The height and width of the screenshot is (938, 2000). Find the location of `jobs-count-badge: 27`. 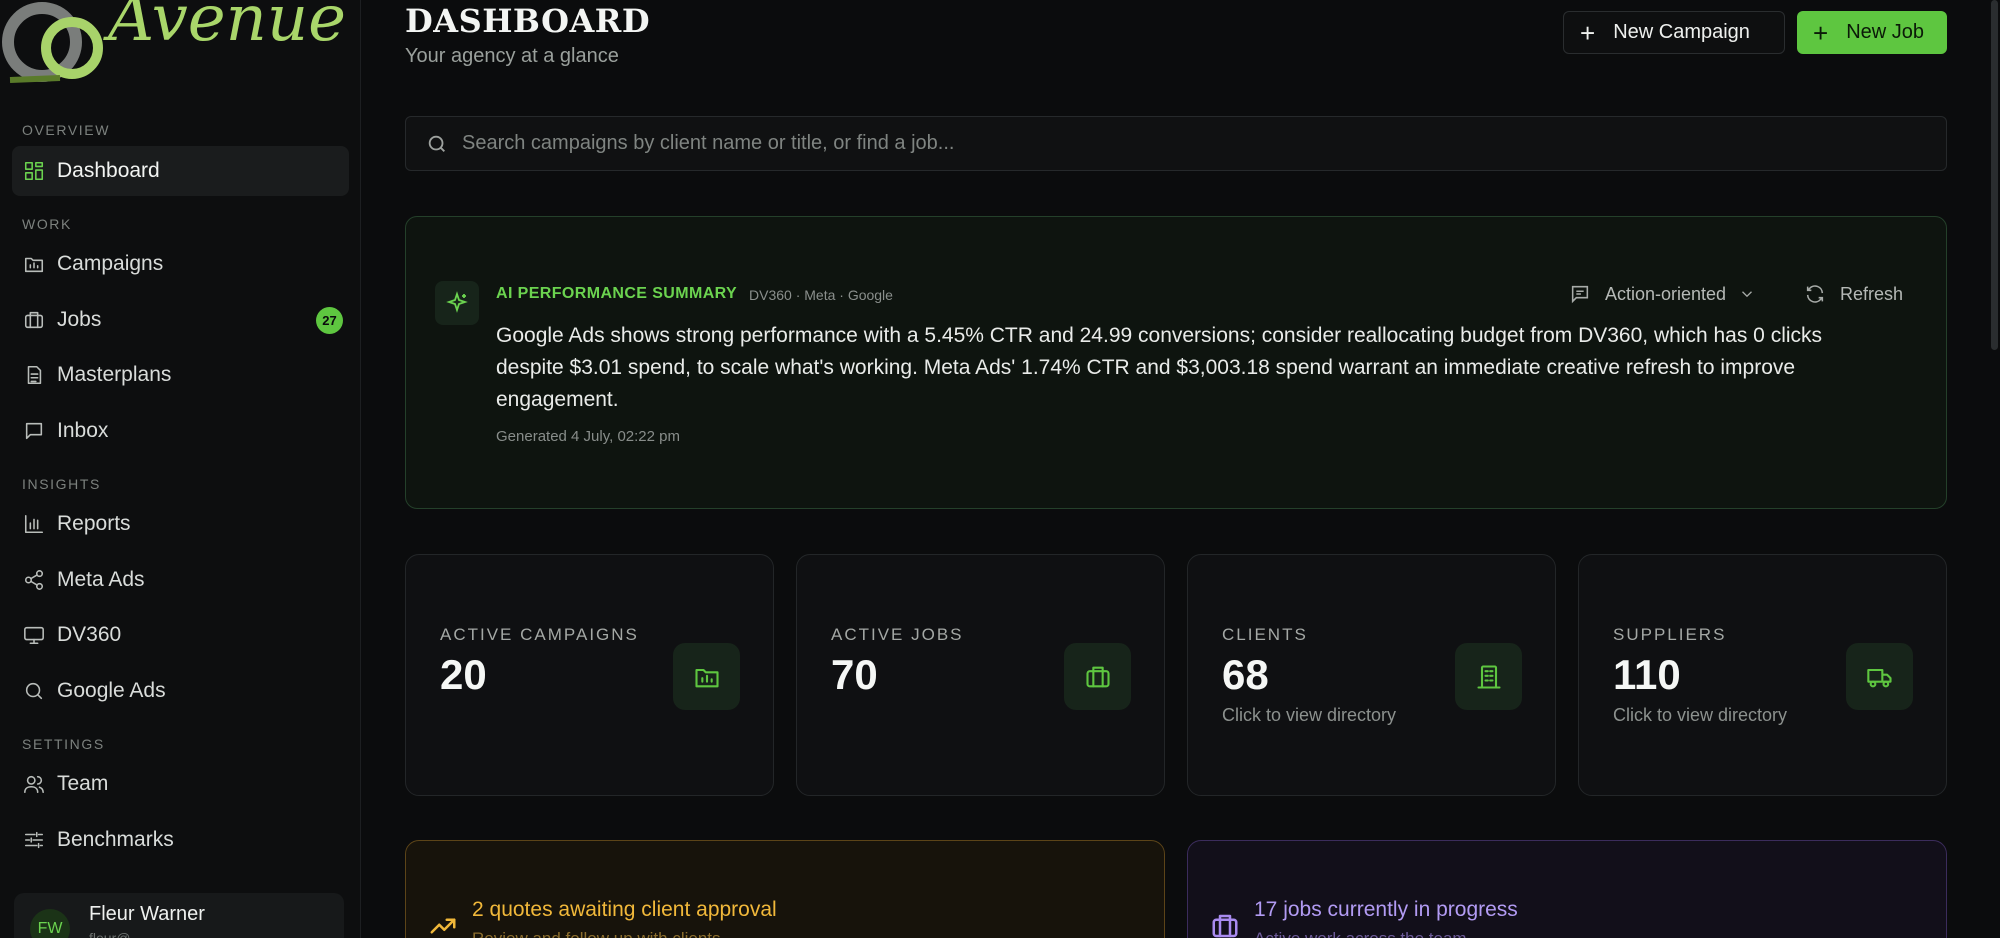

jobs-count-badge: 27 is located at coordinates (329, 320).